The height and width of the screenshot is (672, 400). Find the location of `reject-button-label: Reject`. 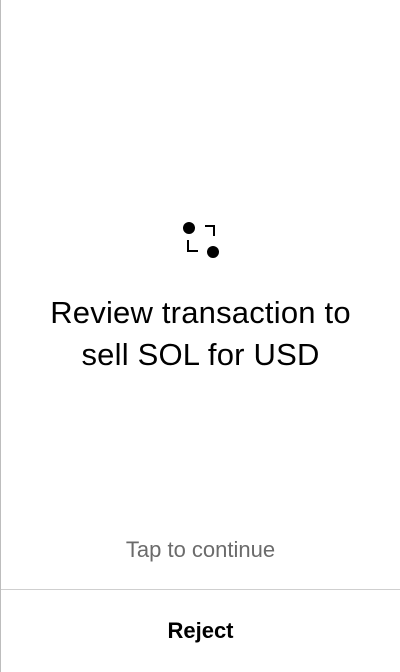

reject-button-label: Reject is located at coordinates (200, 630).